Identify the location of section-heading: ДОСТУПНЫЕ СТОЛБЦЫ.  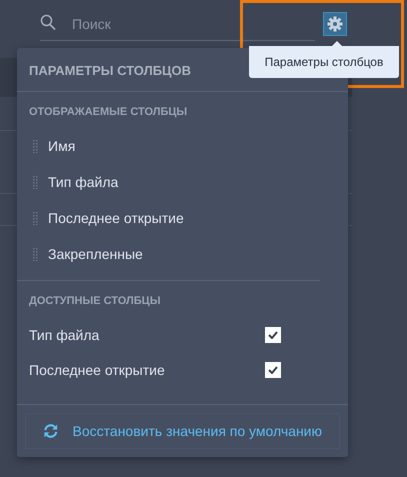
(95, 301).